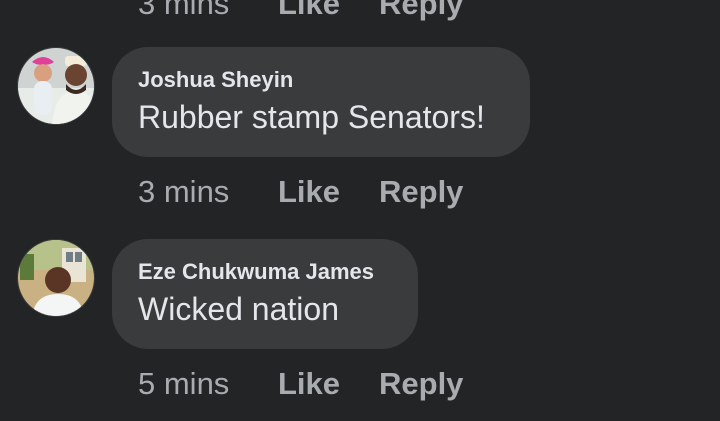  What do you see at coordinates (238, 309) in the screenshot?
I see `comment-text: Wicked nation` at bounding box center [238, 309].